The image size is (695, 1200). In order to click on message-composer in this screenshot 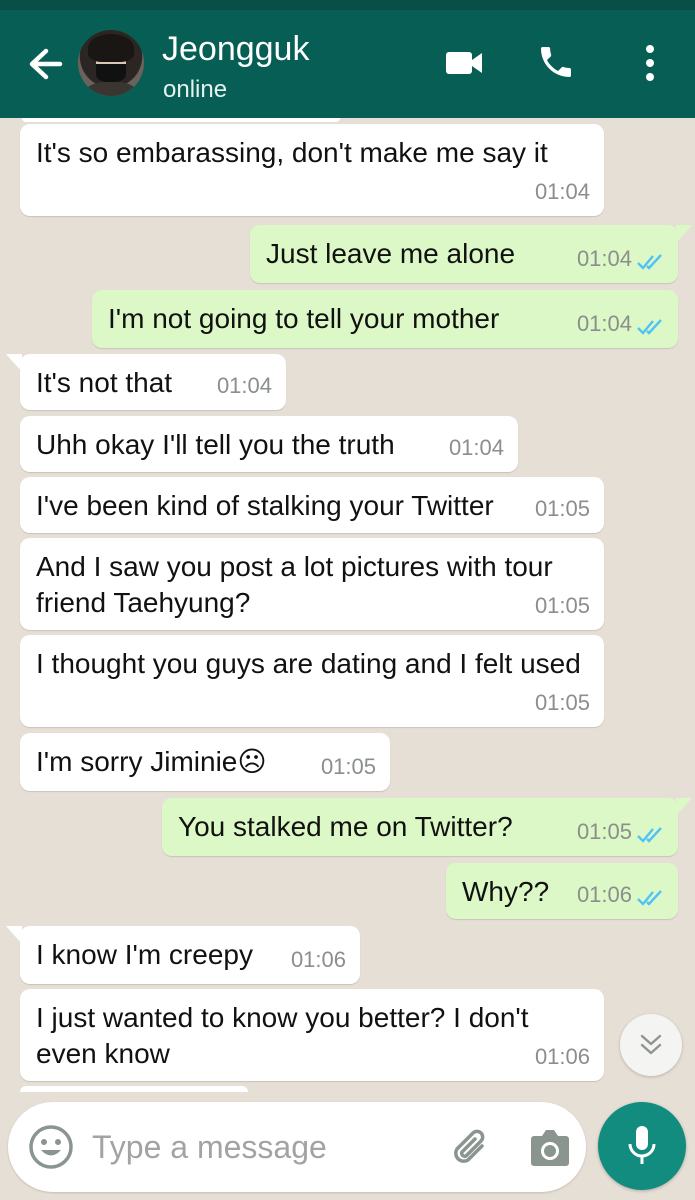, I will do `click(297, 1147)`.